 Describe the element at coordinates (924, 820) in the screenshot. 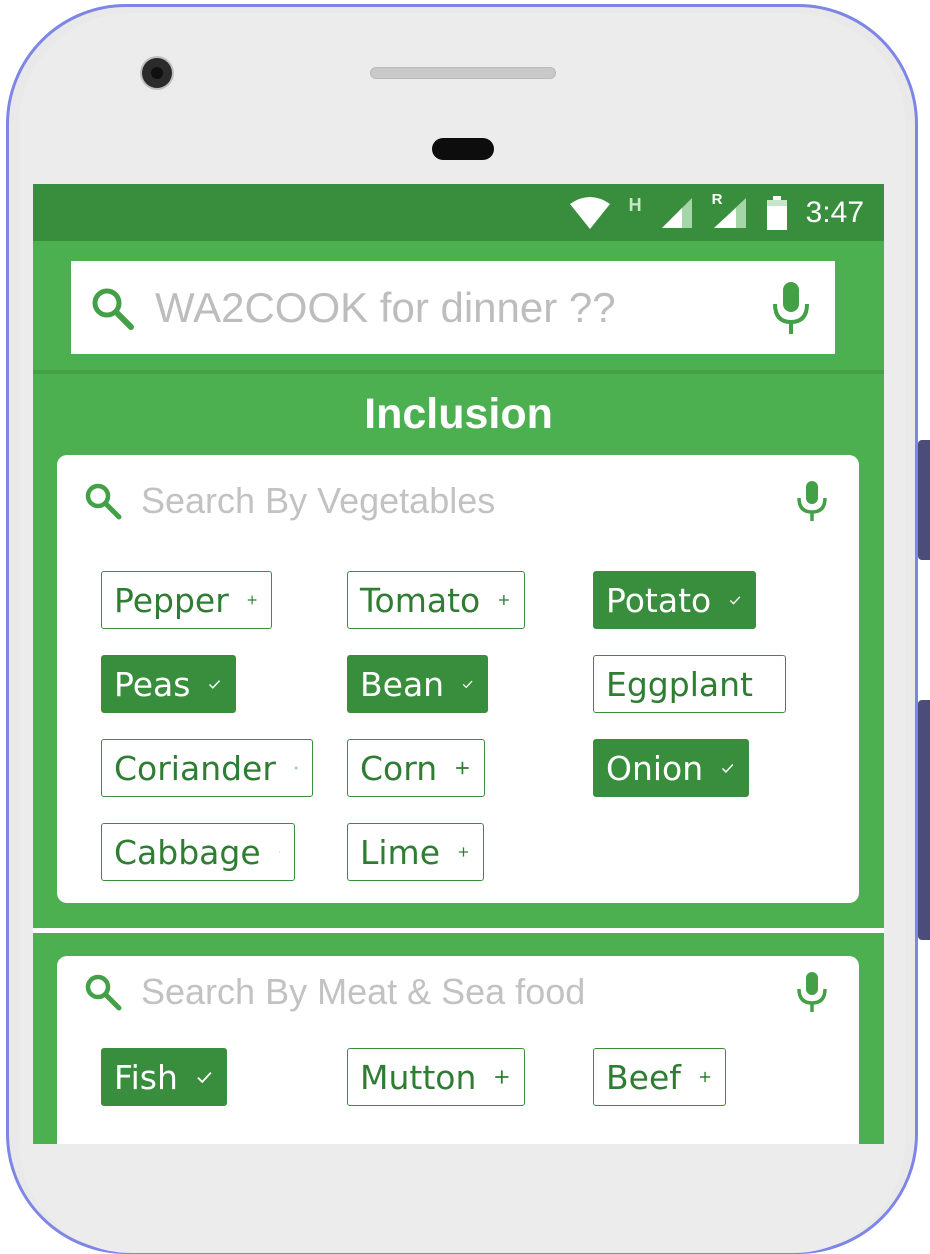

I see `power-button` at that location.